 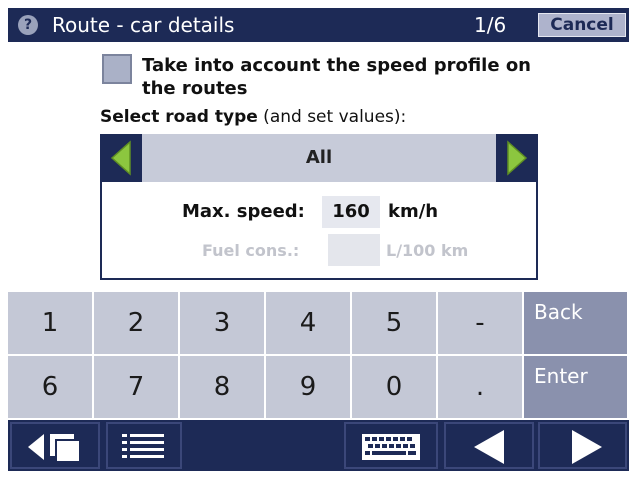 I want to click on road-type-prev-button, so click(x=121, y=158).